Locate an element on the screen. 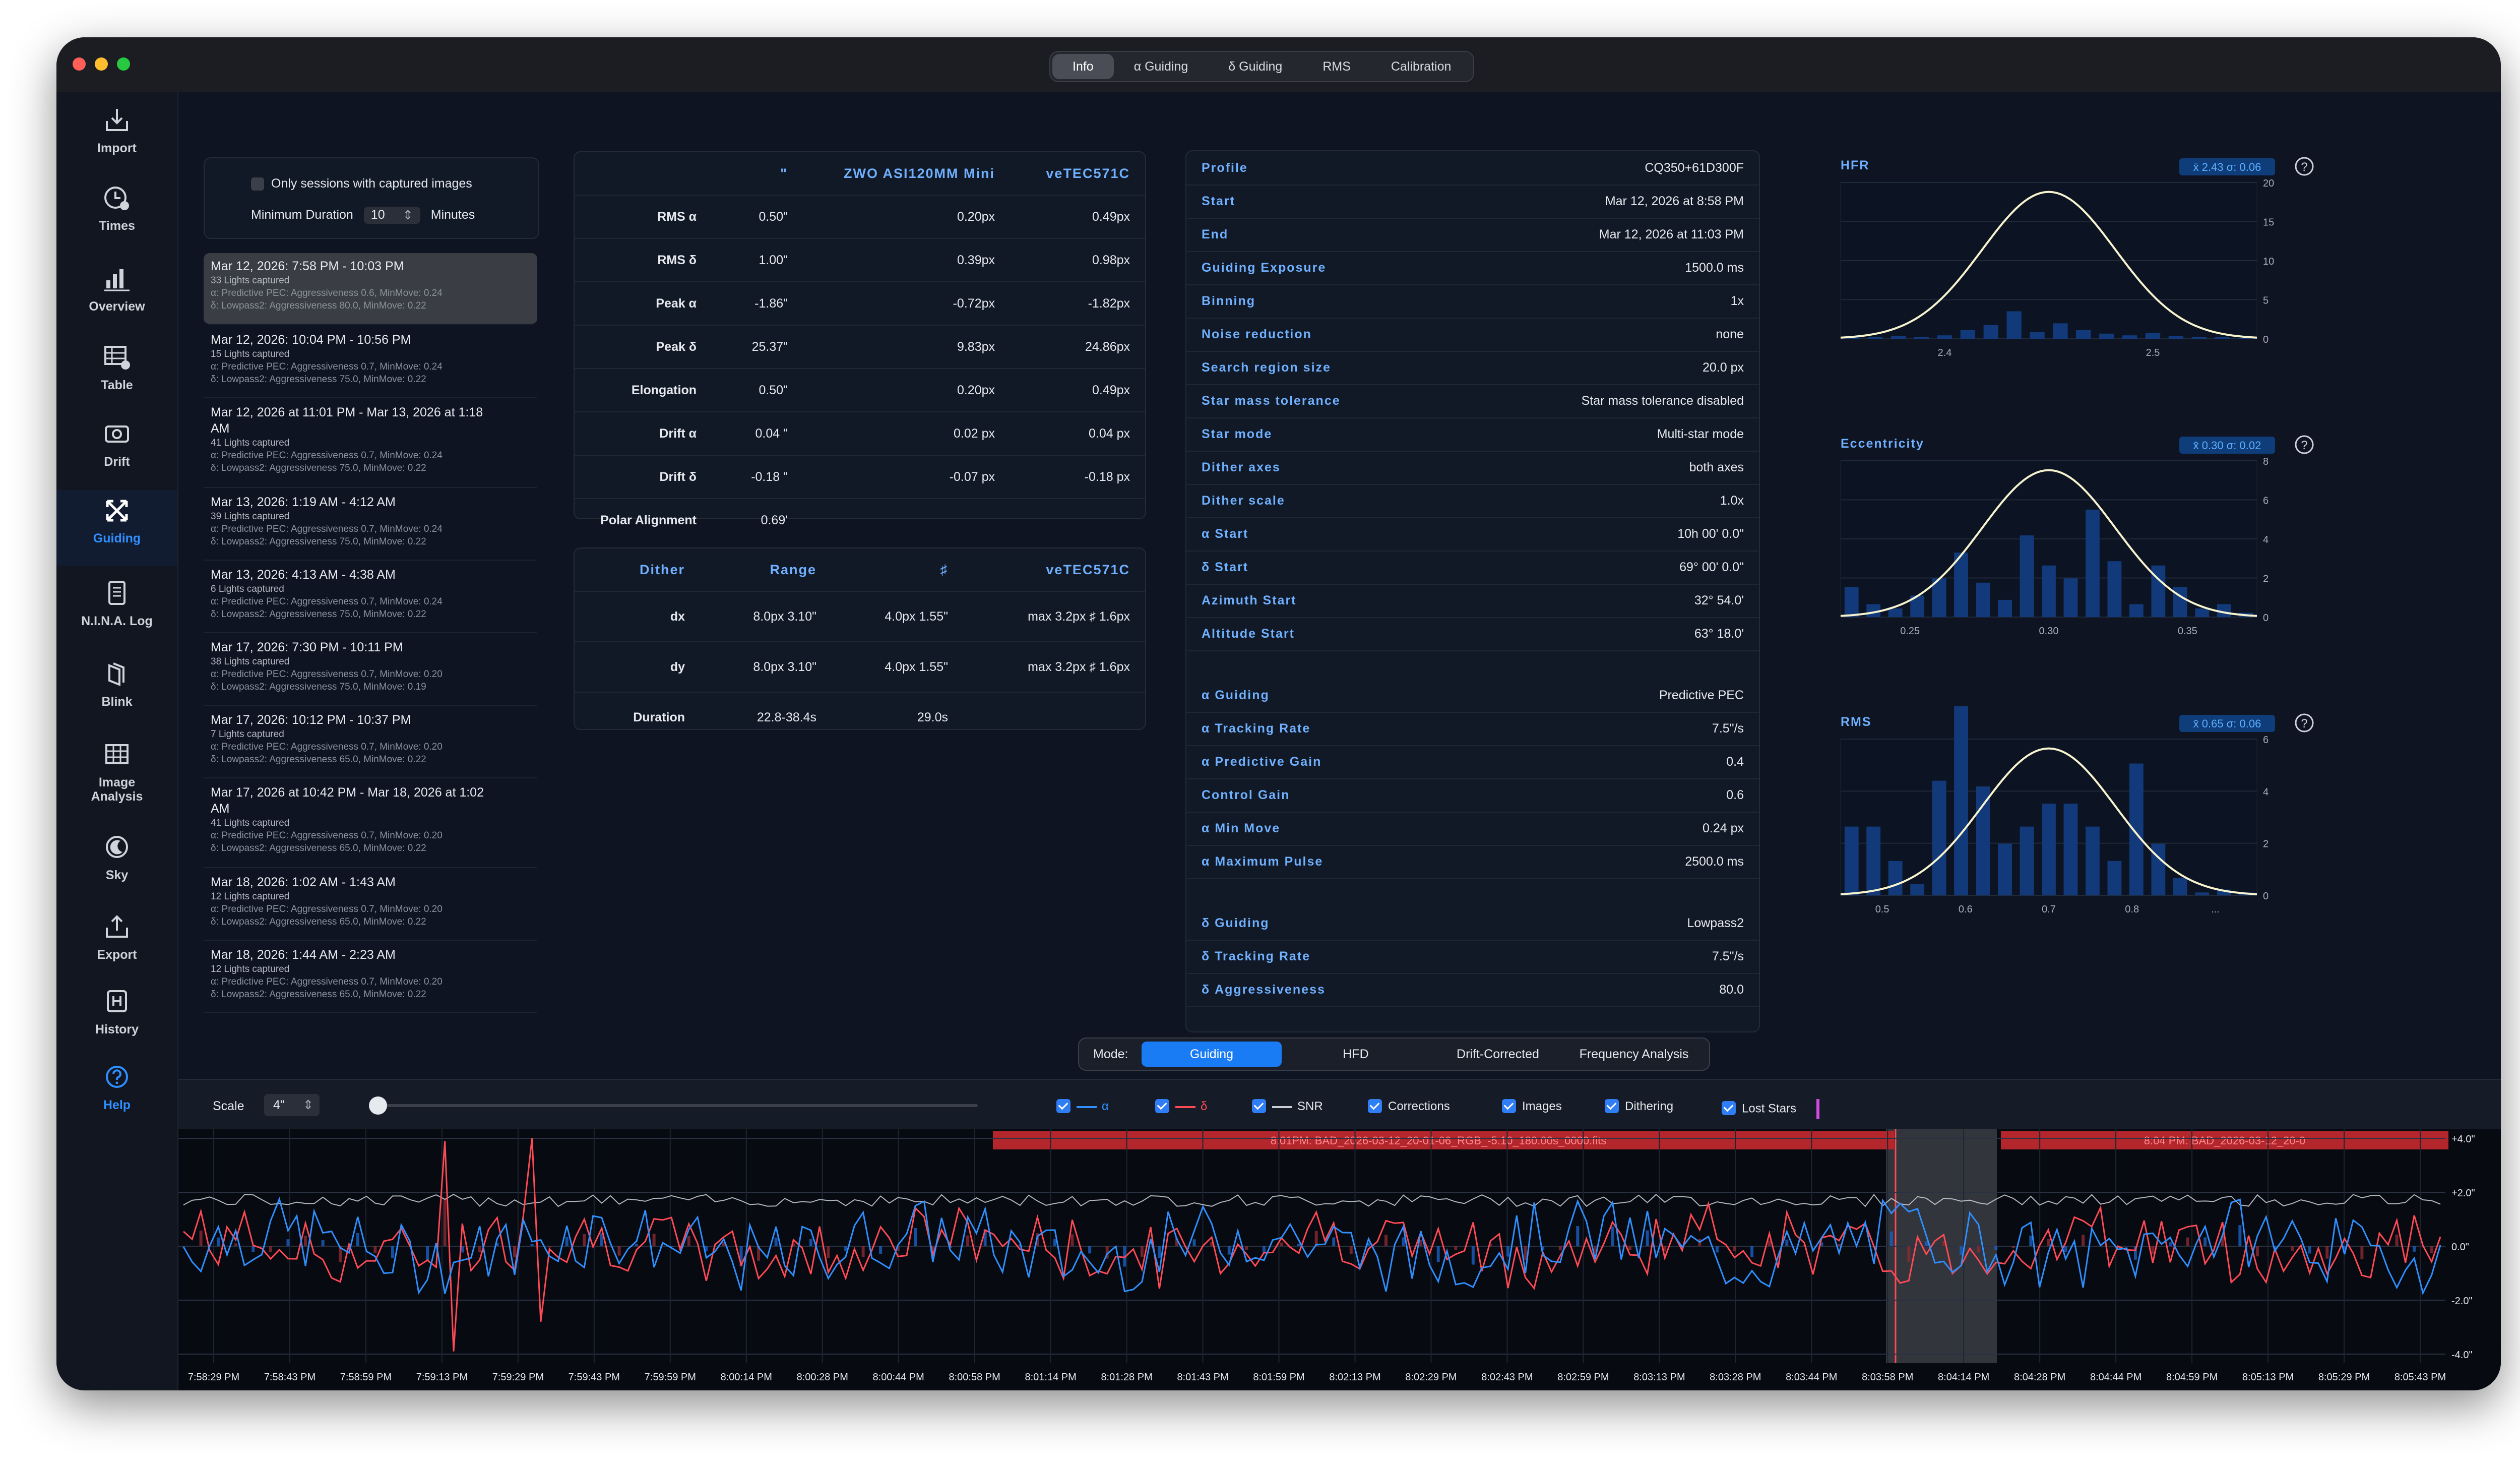 The height and width of the screenshot is (1465, 2520). close-window-button is located at coordinates (79, 64).